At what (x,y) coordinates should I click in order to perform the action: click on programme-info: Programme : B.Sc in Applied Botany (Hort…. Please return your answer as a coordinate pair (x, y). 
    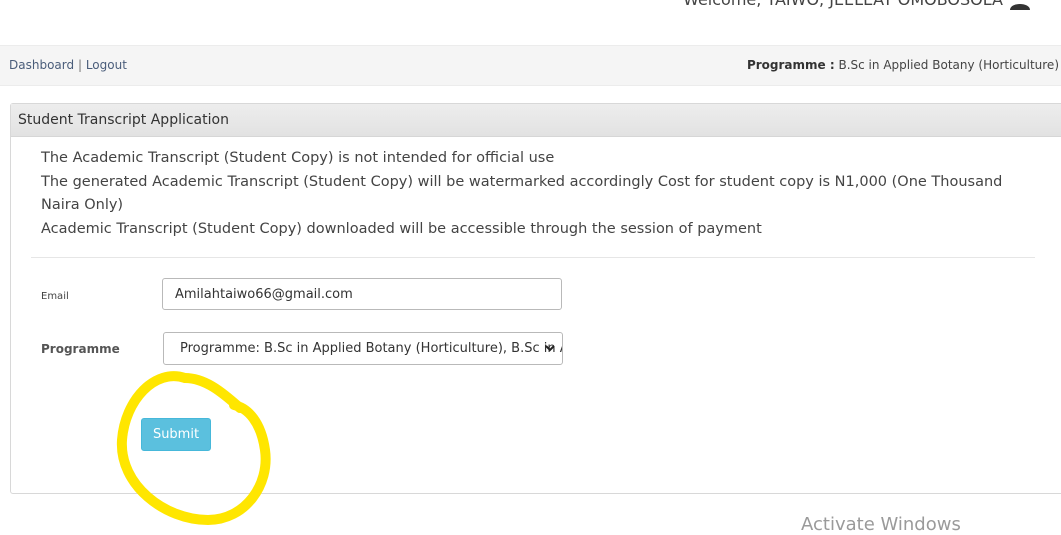
    Looking at the image, I should click on (903, 65).